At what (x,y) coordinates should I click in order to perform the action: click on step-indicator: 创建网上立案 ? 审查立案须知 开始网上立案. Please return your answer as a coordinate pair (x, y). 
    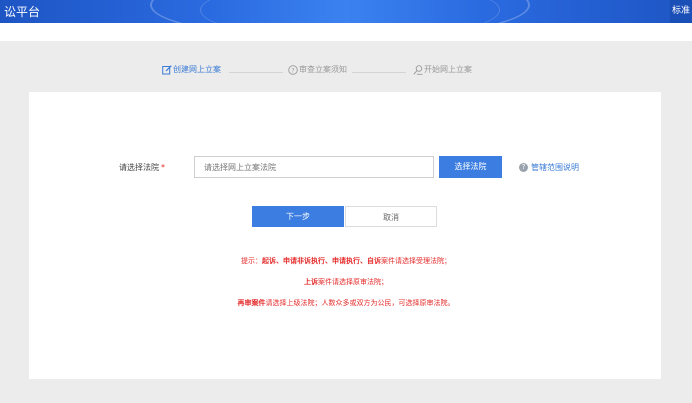
    Looking at the image, I should click on (346, 71).